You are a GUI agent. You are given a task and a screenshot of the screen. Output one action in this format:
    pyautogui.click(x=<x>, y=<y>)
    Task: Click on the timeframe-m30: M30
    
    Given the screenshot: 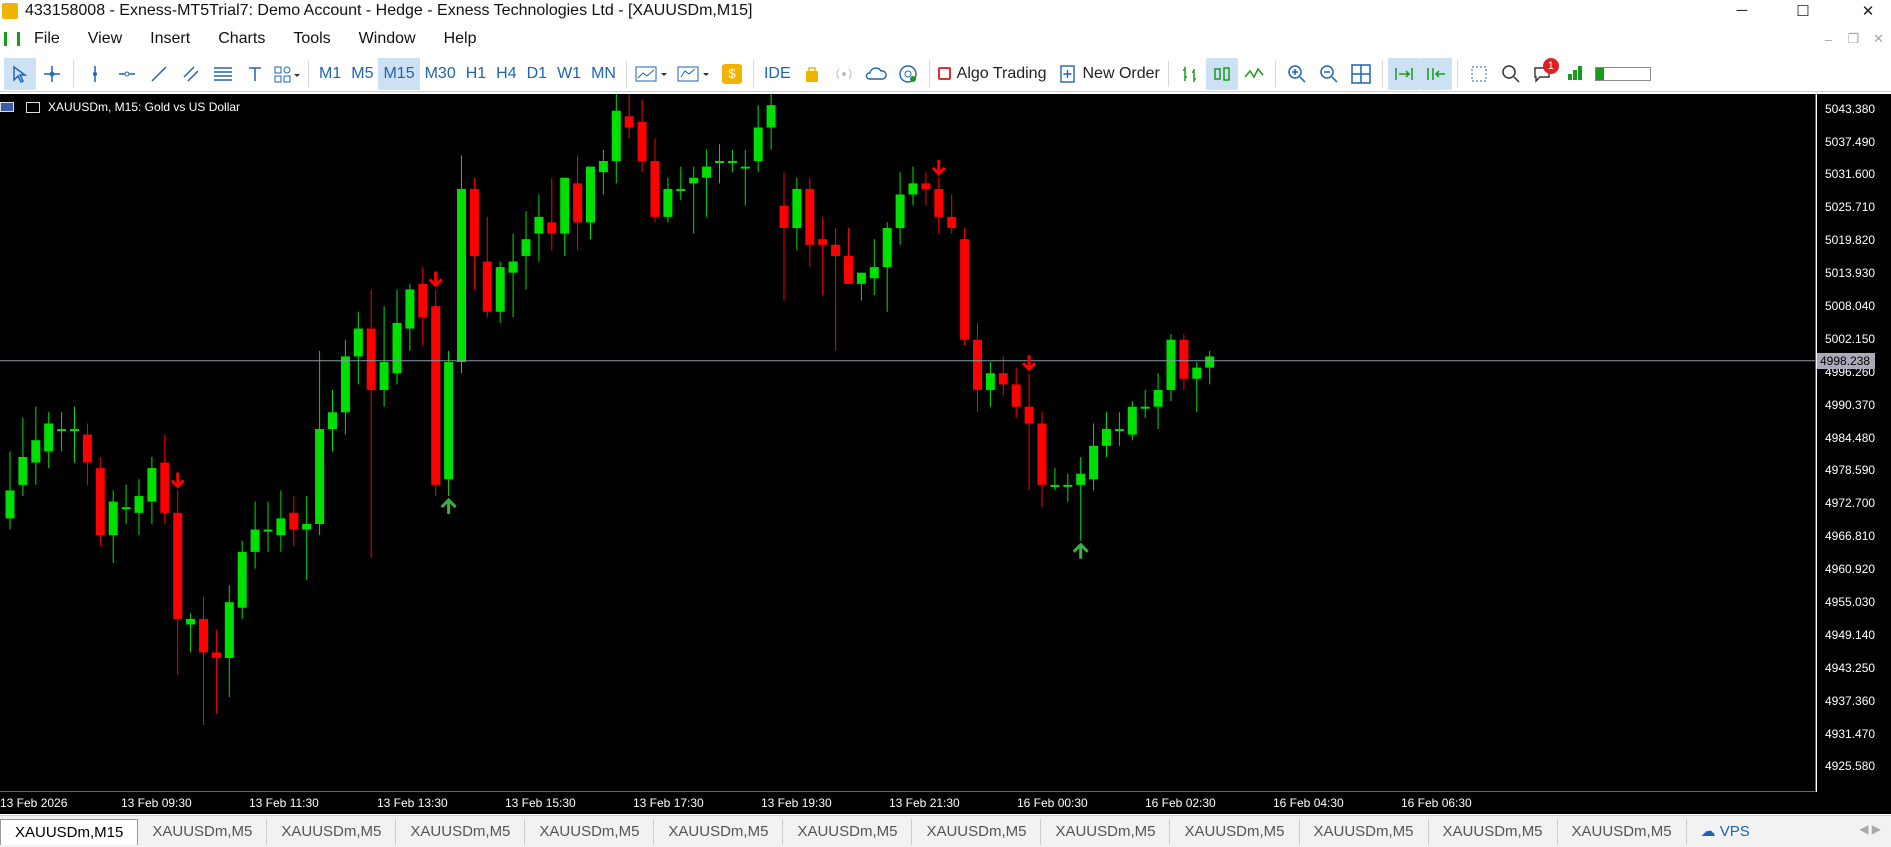 What is the action you would take?
    pyautogui.click(x=440, y=74)
    